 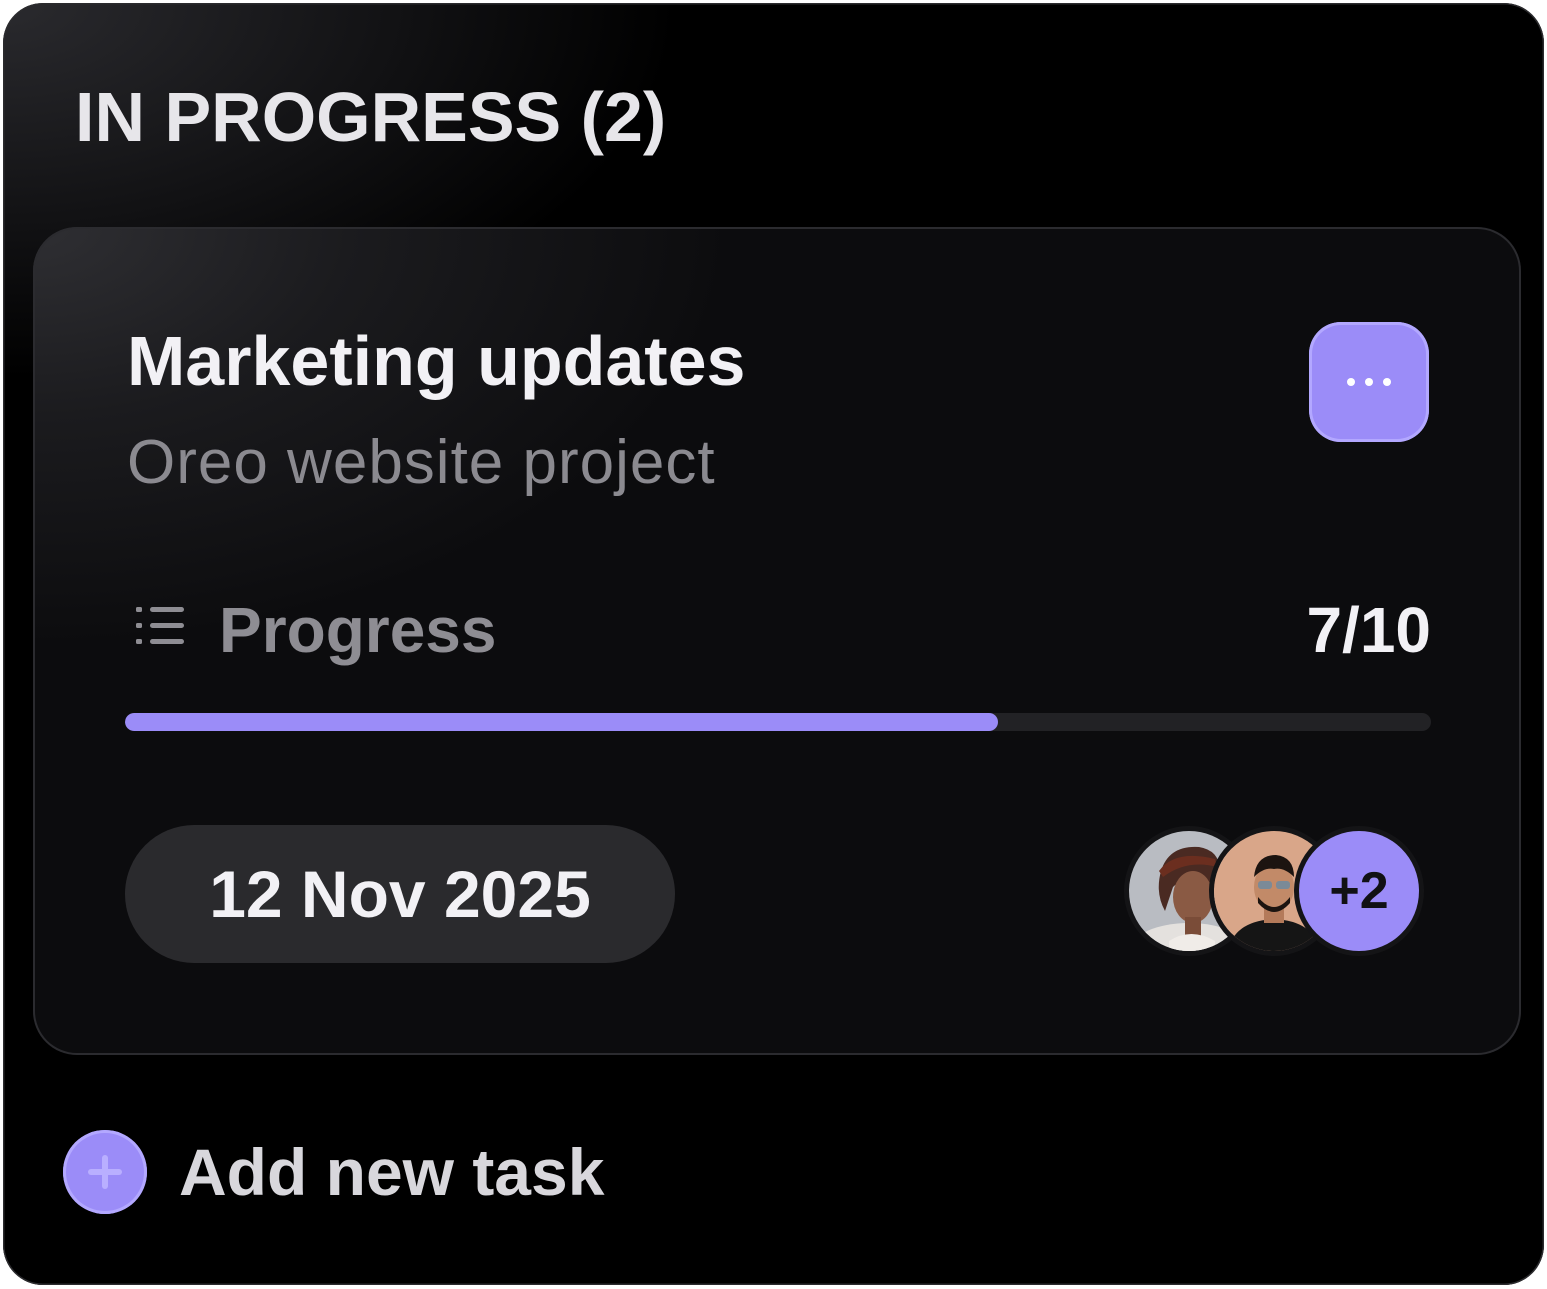 What do you see at coordinates (436, 361) in the screenshot?
I see `task-title: Marketing updates` at bounding box center [436, 361].